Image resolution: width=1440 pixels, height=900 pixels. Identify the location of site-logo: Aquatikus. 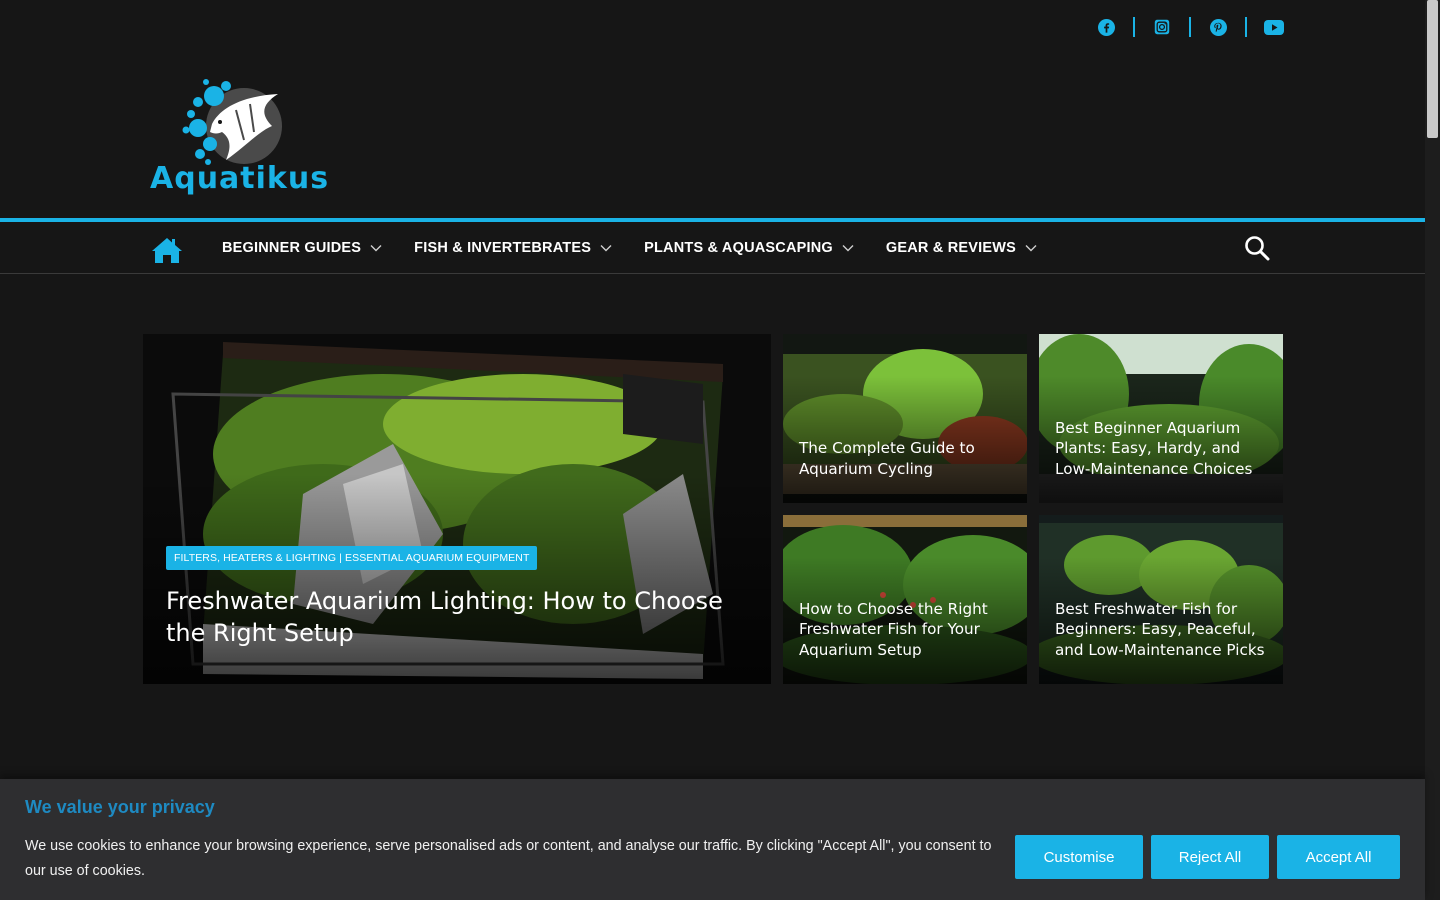
(243, 136).